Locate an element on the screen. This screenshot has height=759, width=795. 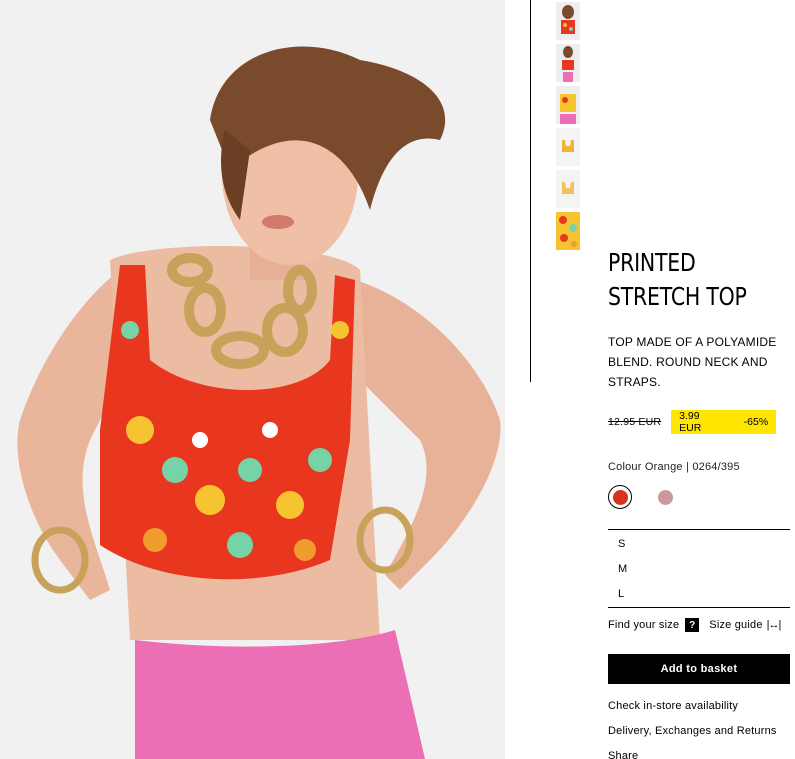
swatch-orange-dot is located at coordinates (620, 497).